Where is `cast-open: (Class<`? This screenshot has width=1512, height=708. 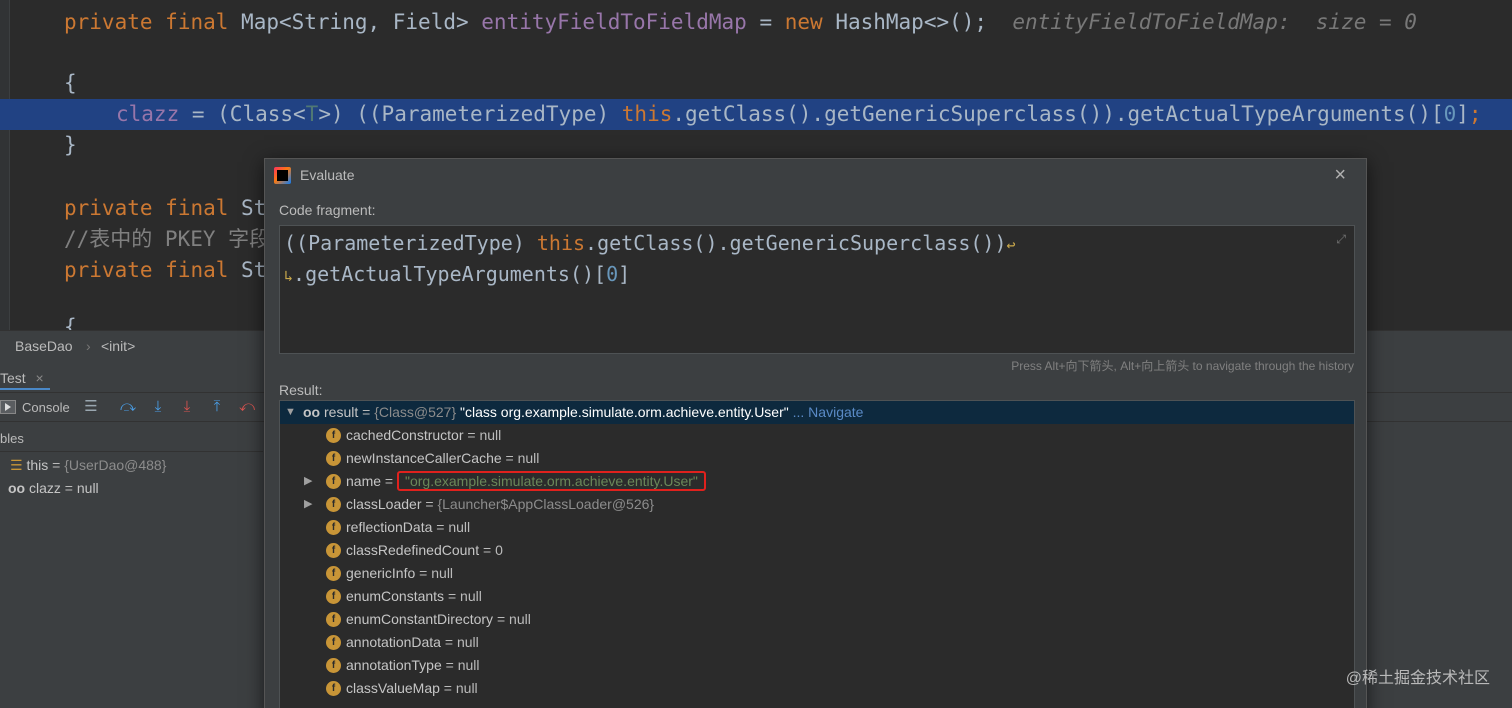 cast-open: (Class< is located at coordinates (261, 114).